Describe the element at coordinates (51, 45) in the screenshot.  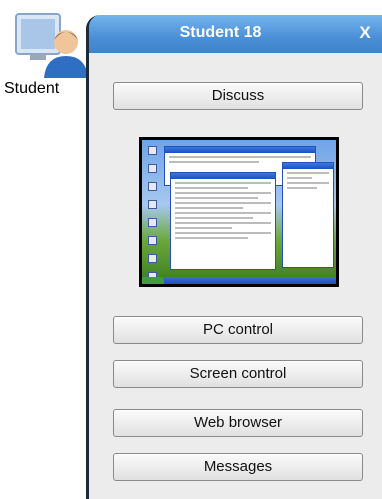
I see `student-computer-icon` at that location.